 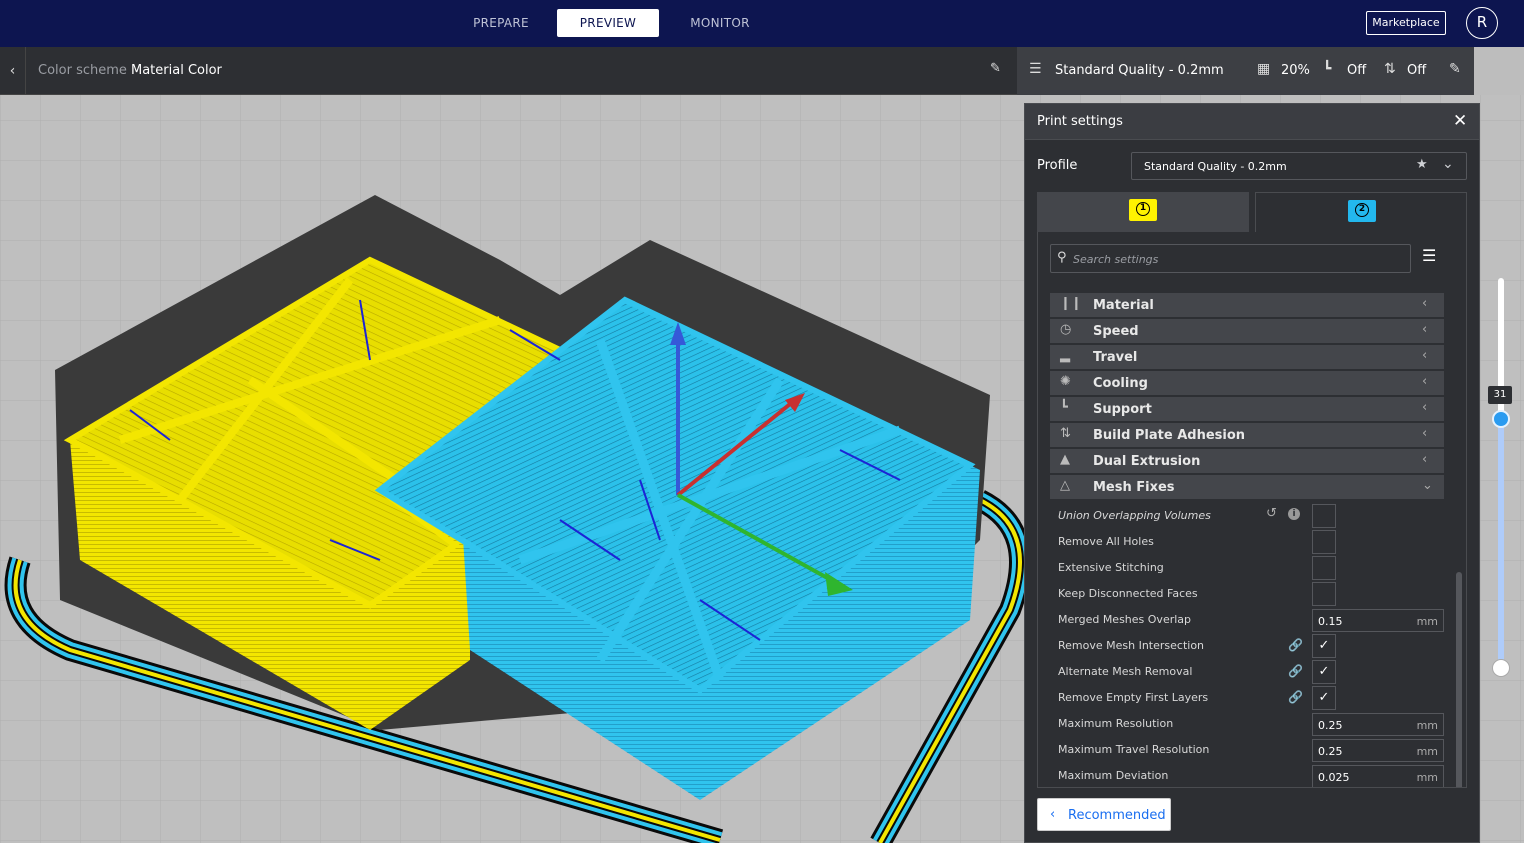 I want to click on merged-meshes-overlap-field: 0.15 mm, so click(x=1378, y=620).